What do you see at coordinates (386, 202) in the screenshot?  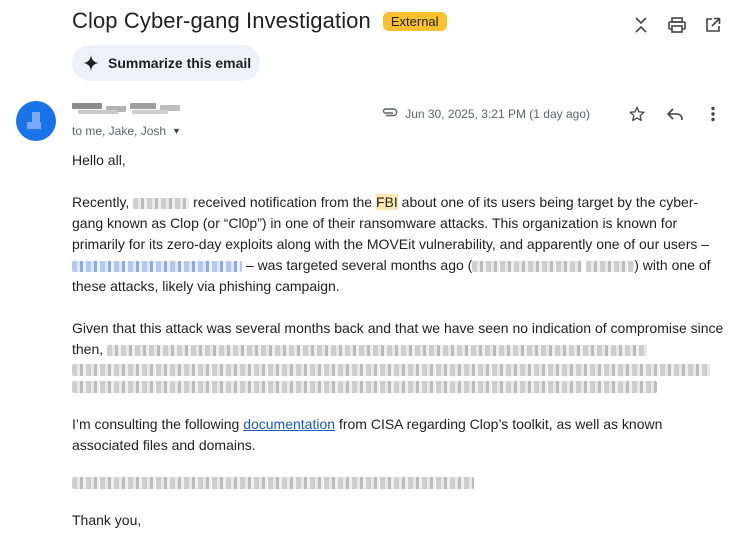 I see `fbi-highlight: FBI` at bounding box center [386, 202].